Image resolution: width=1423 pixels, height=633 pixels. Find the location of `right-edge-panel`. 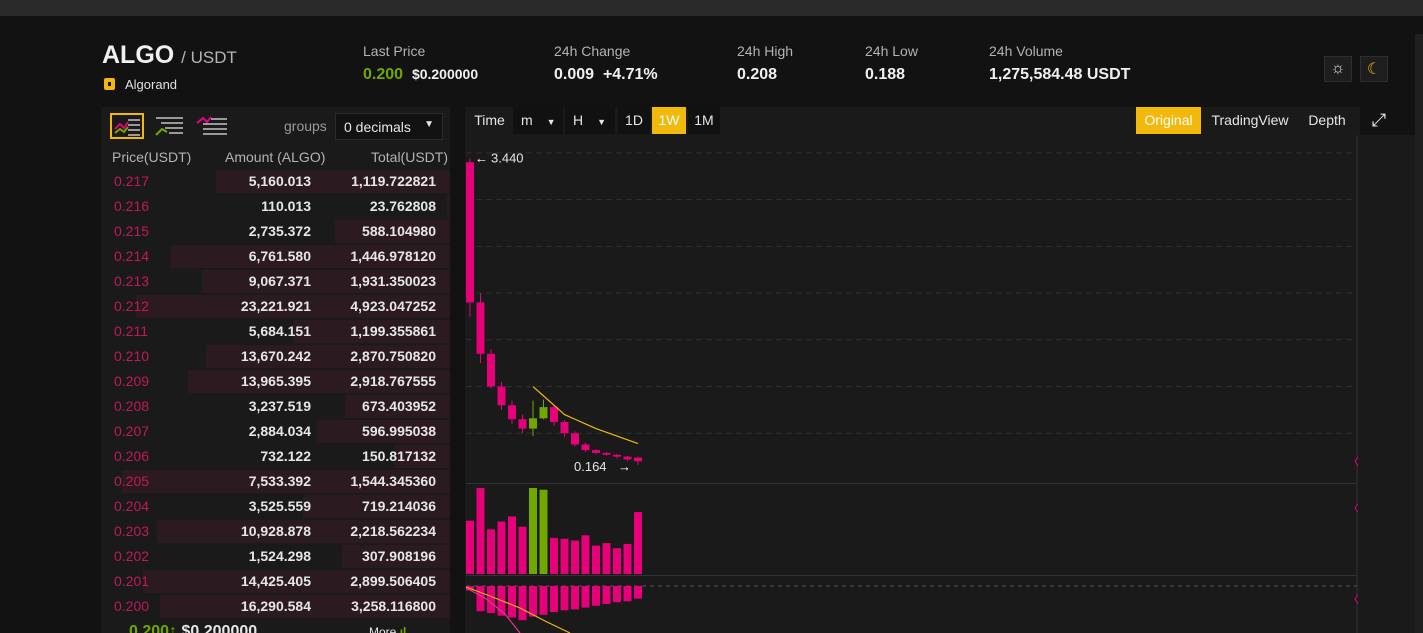

right-edge-panel is located at coordinates (1419, 333).